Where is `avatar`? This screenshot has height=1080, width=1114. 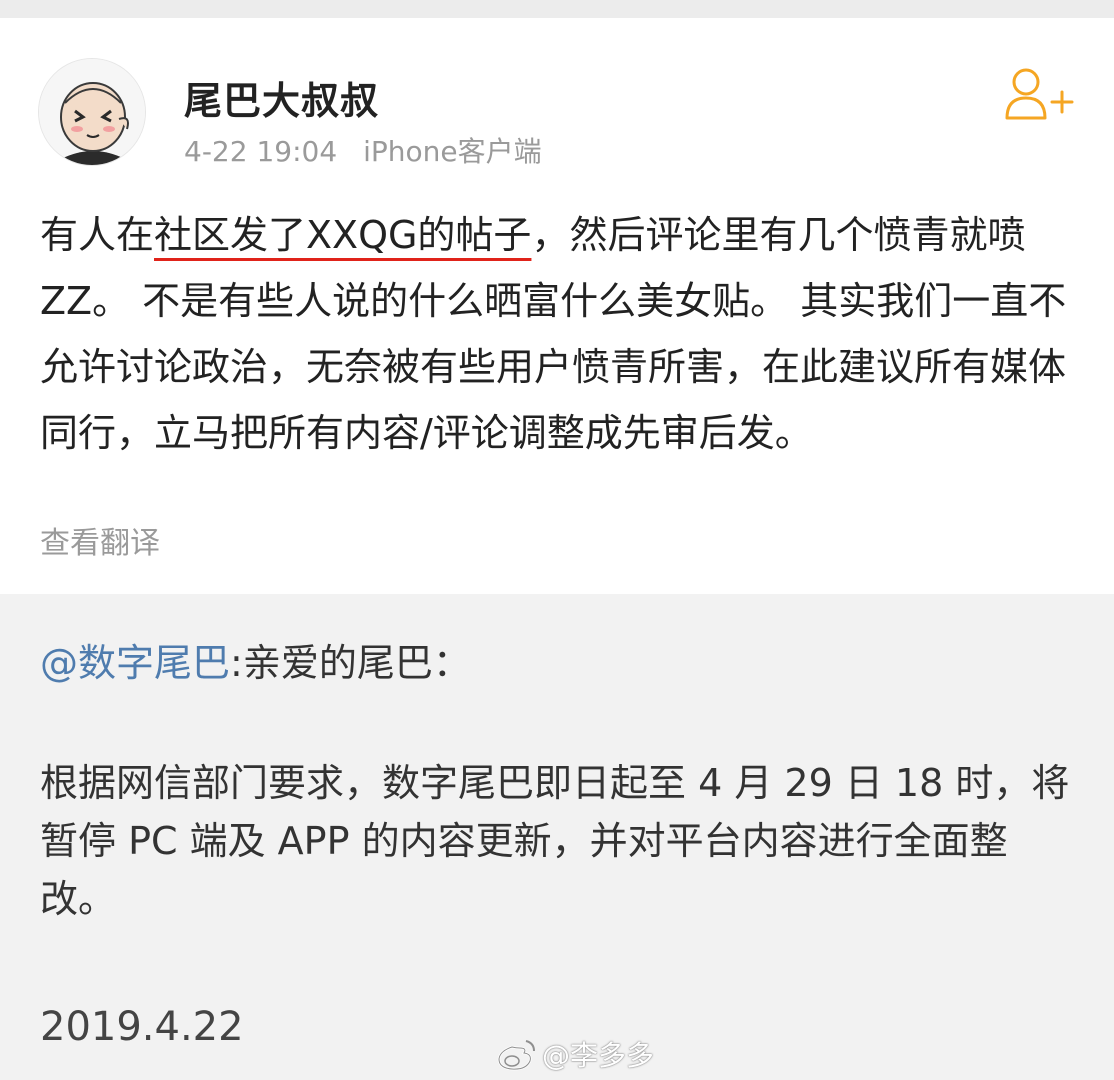 avatar is located at coordinates (92, 112).